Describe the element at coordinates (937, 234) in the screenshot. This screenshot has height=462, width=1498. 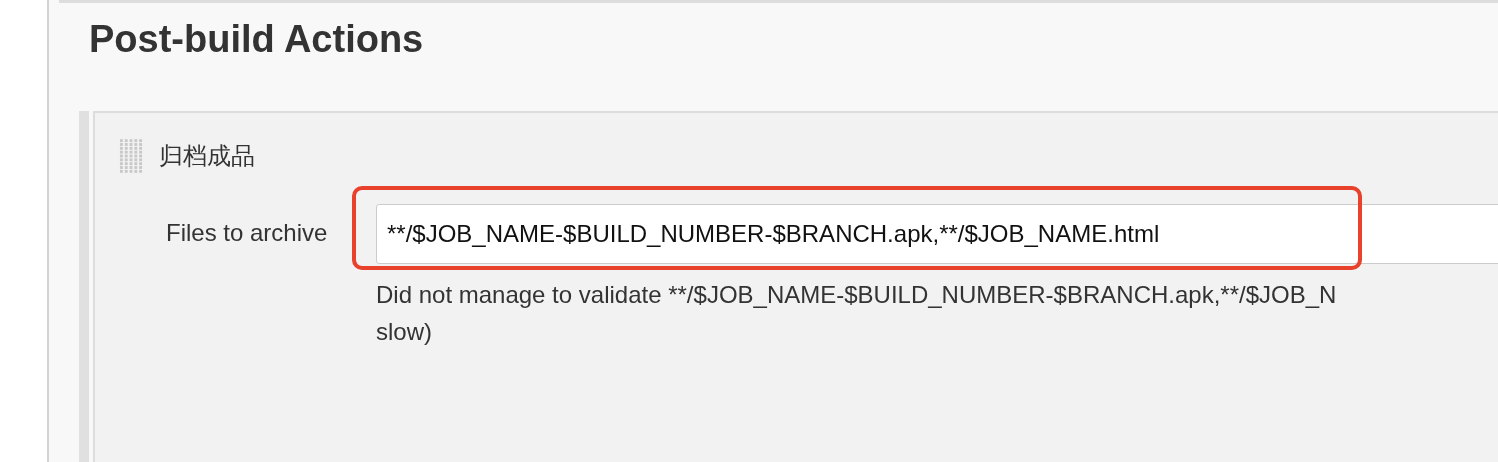
I see `input-field: **/$JOB_NAME-$BUILD_NUMBER-$BRANCH.apk,**/$JOB_NAME.html` at that location.